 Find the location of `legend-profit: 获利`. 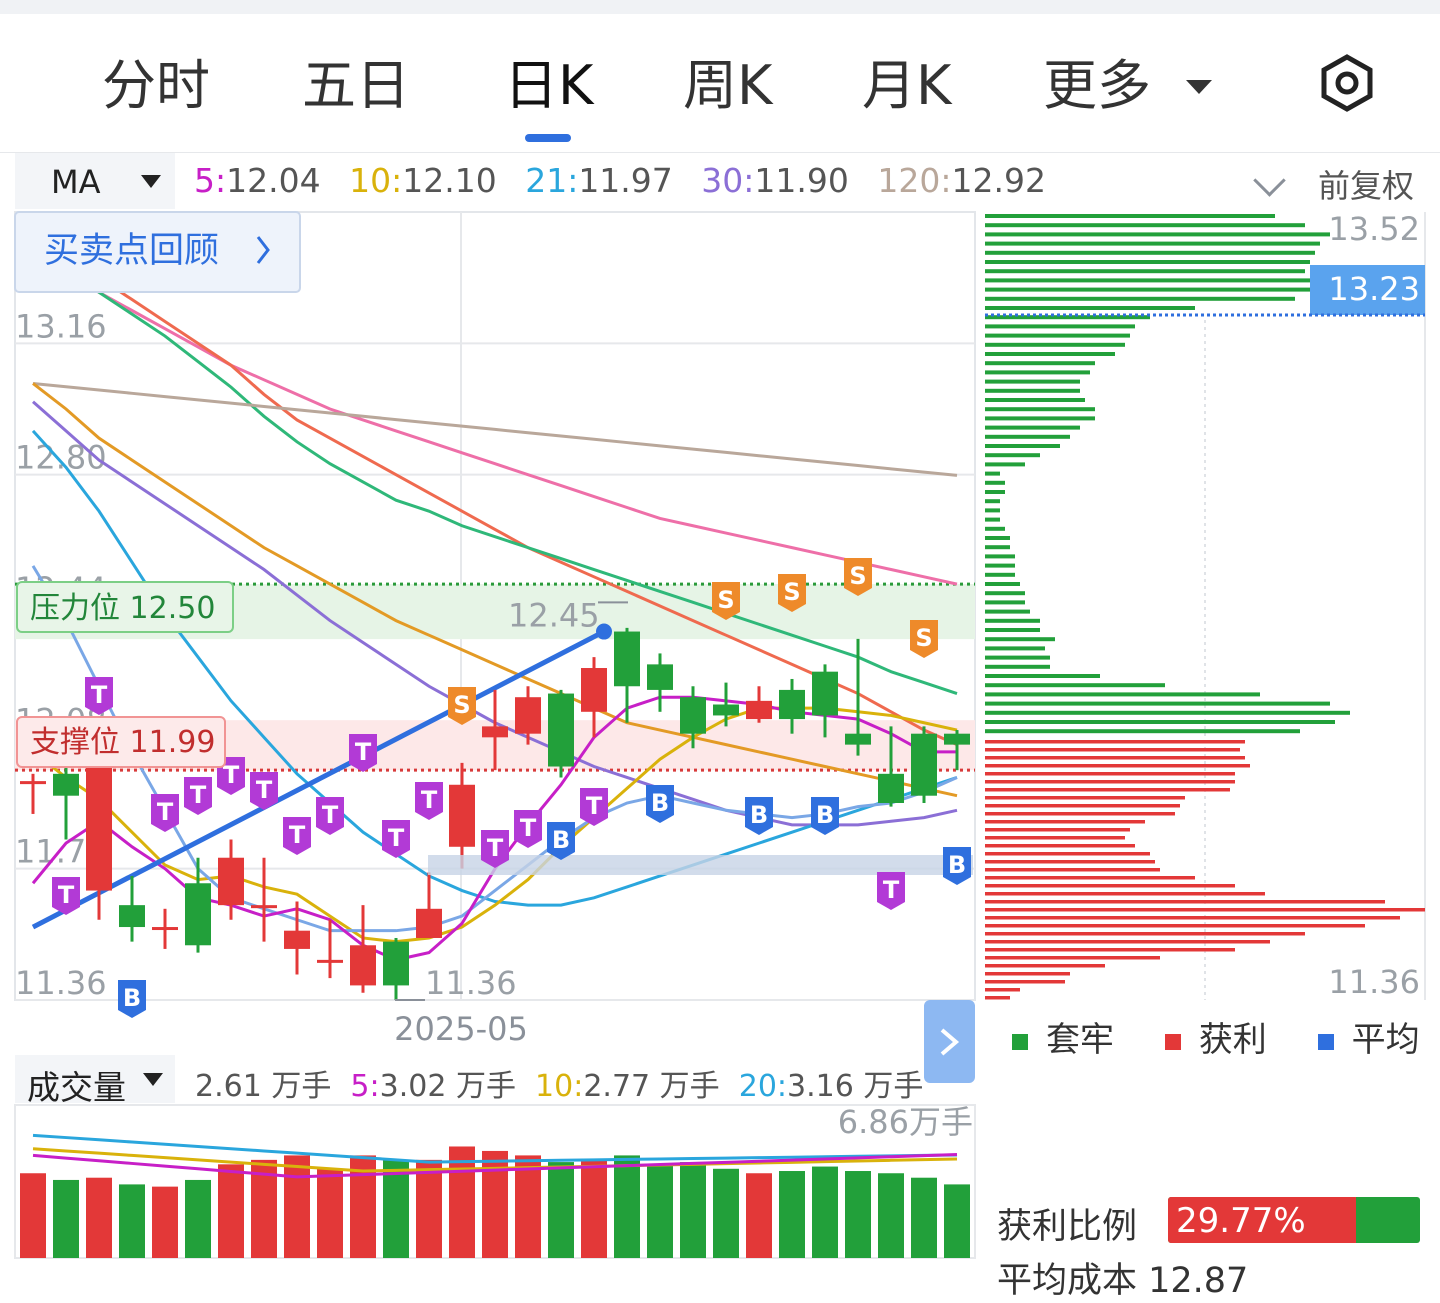

legend-profit: 获利 is located at coordinates (1215, 1040).